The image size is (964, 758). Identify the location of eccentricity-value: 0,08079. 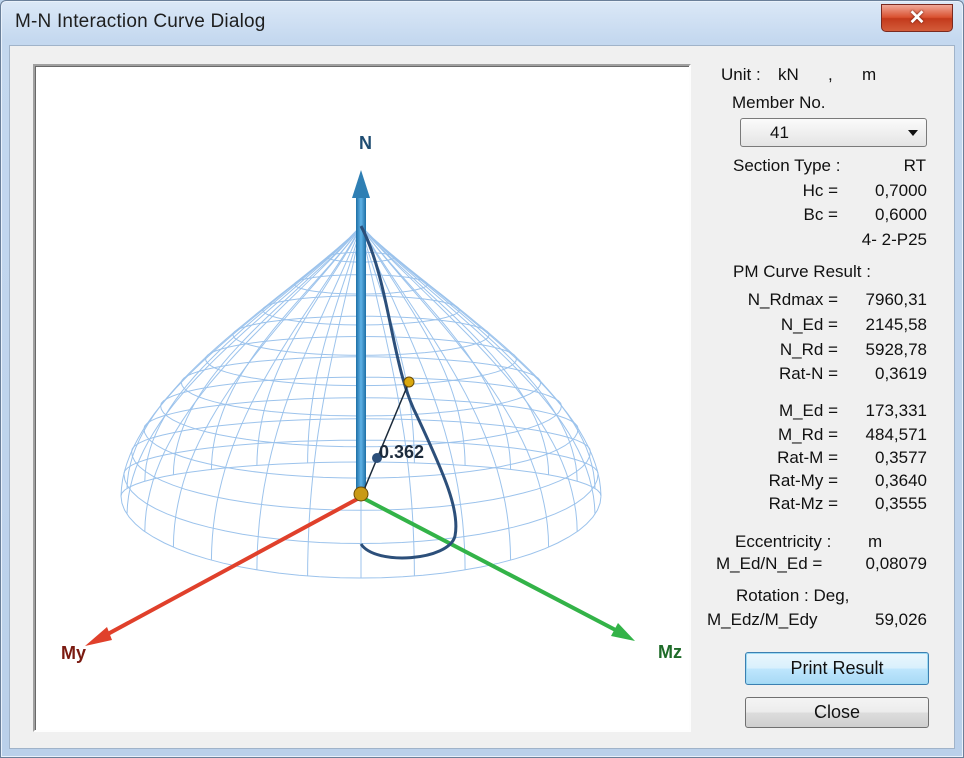
(896, 563).